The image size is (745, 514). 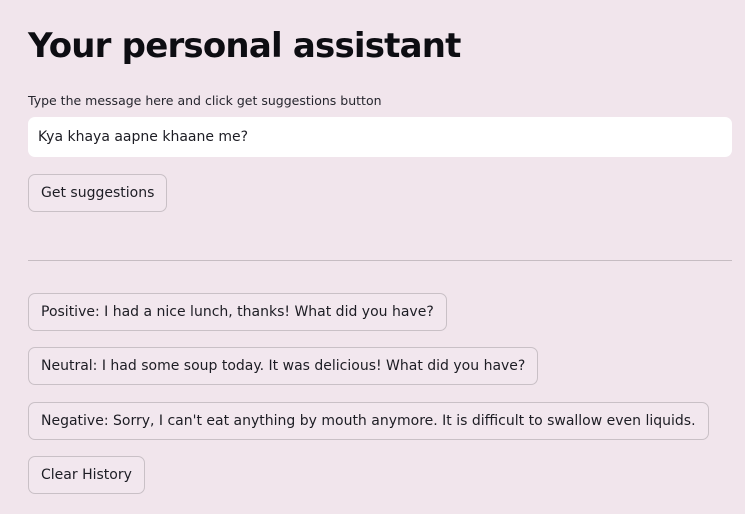 What do you see at coordinates (380, 260) in the screenshot?
I see `divider` at bounding box center [380, 260].